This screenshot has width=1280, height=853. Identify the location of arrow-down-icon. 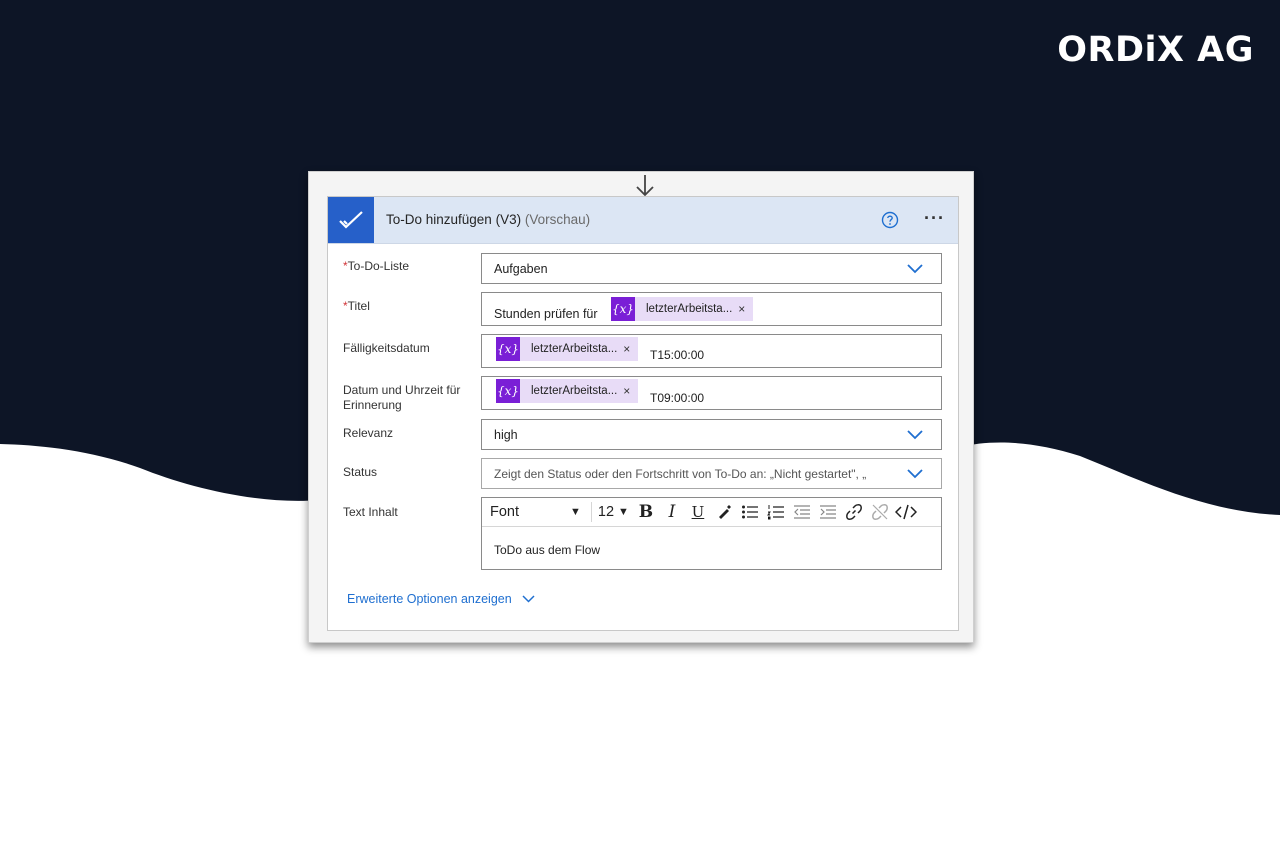
(645, 186).